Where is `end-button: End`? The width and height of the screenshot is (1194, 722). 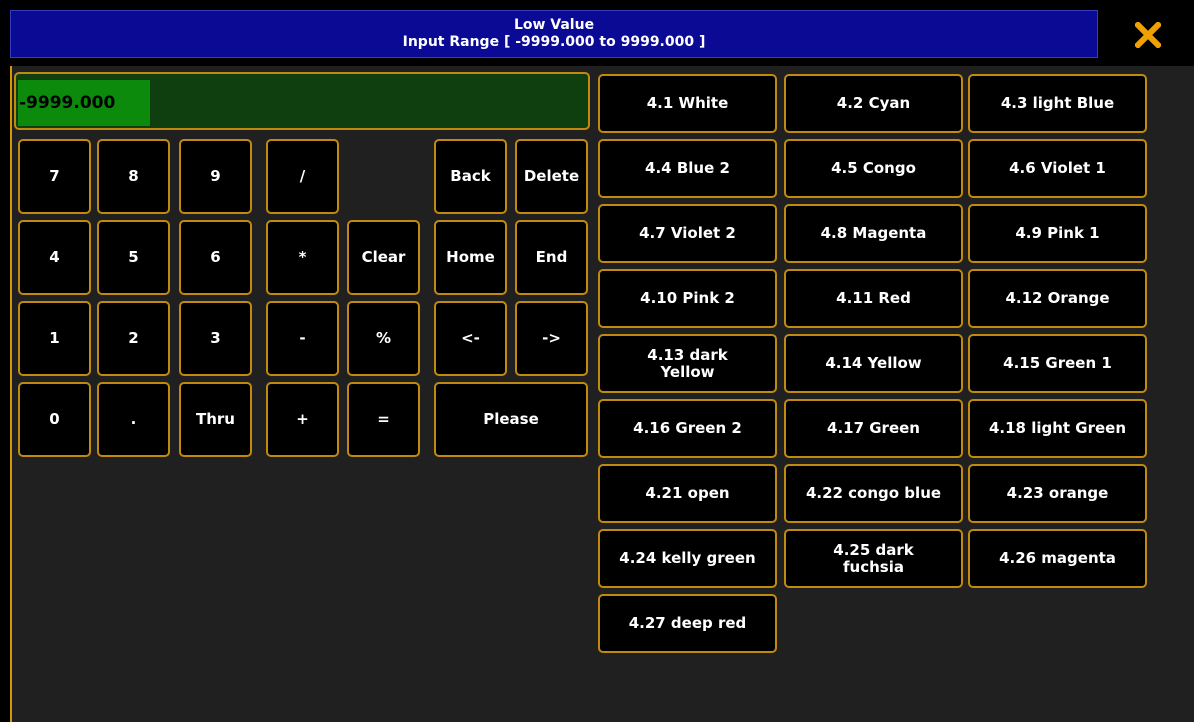
end-button: End is located at coordinates (551, 257).